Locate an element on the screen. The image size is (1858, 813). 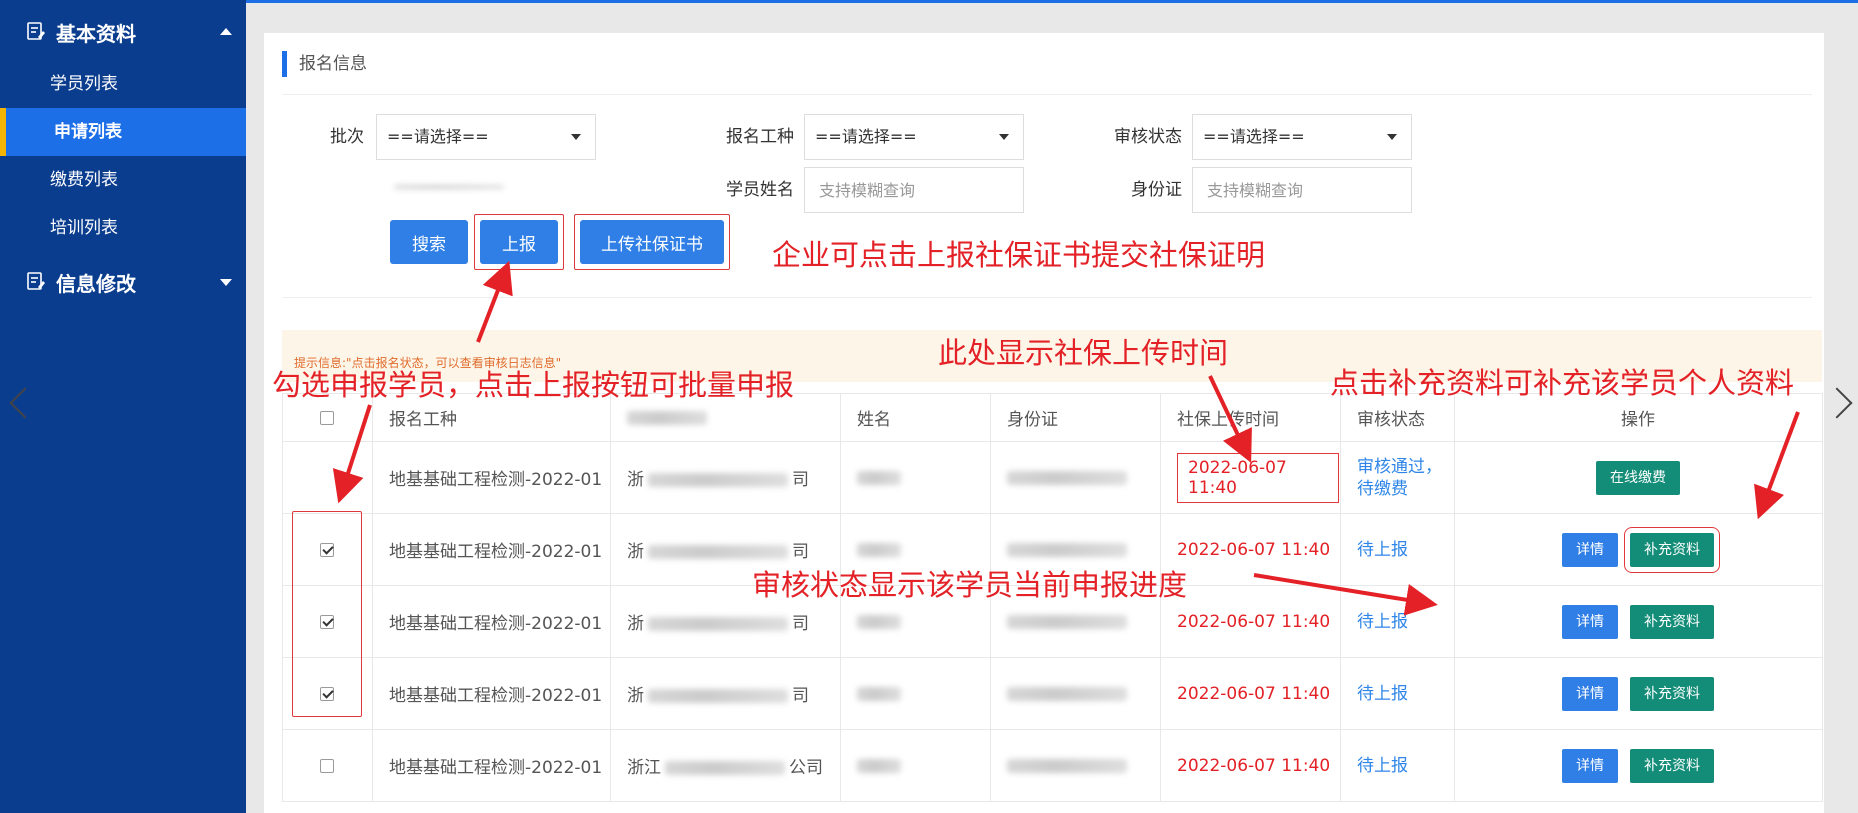
sidebar-group-info-edit: 信息修改 is located at coordinates (123, 282).